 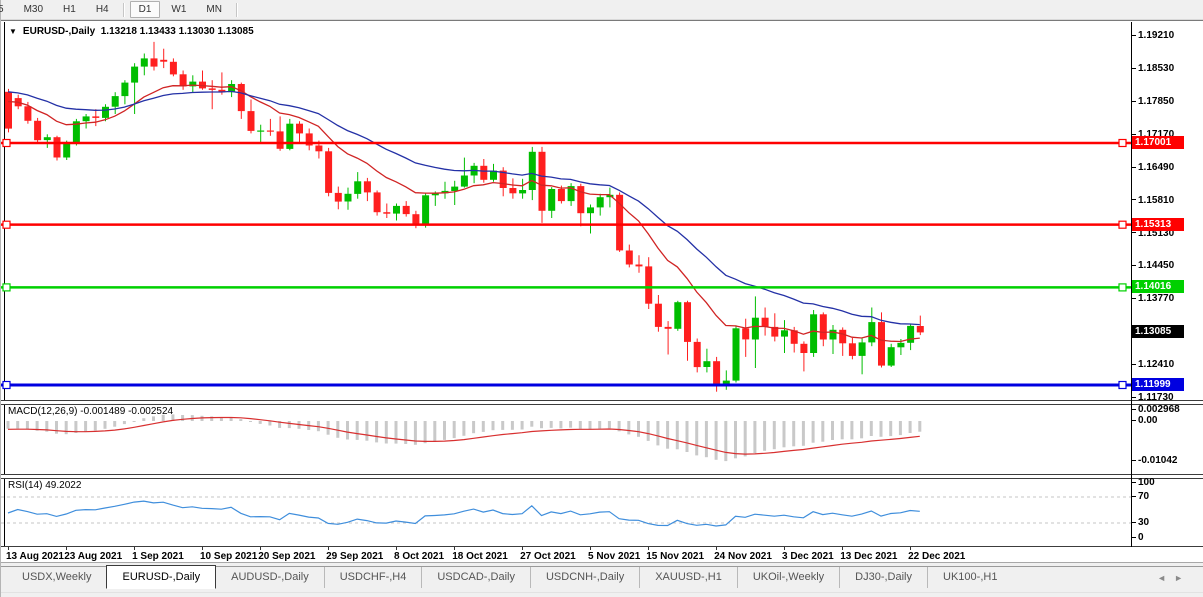 What do you see at coordinates (1140, 496) in the screenshot?
I see `rsi-tick-label: 70` at bounding box center [1140, 496].